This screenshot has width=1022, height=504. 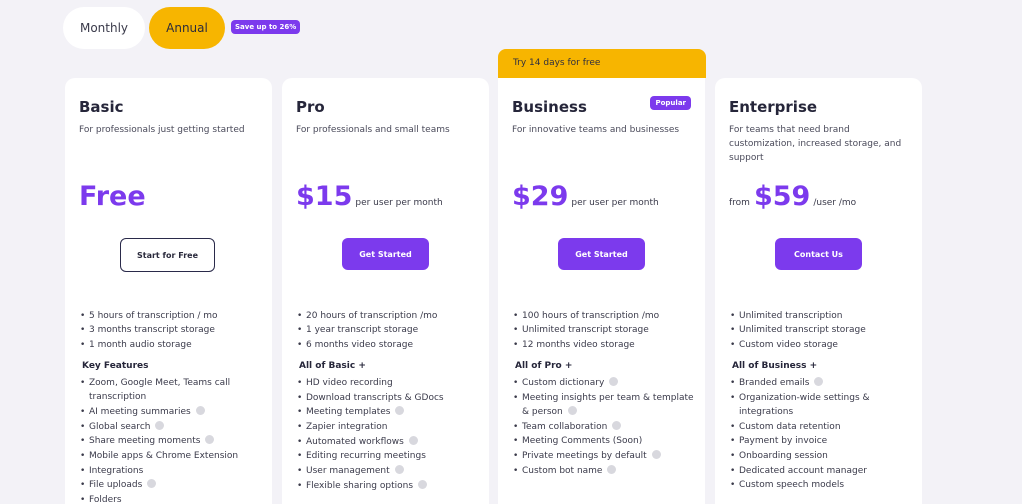 I want to click on feature-item: Zapier integration, so click(x=388, y=427).